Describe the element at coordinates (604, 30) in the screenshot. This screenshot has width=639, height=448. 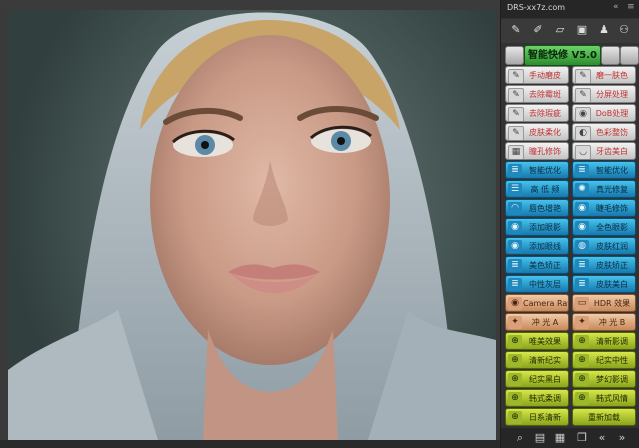
I see `person-icon: ♟` at that location.